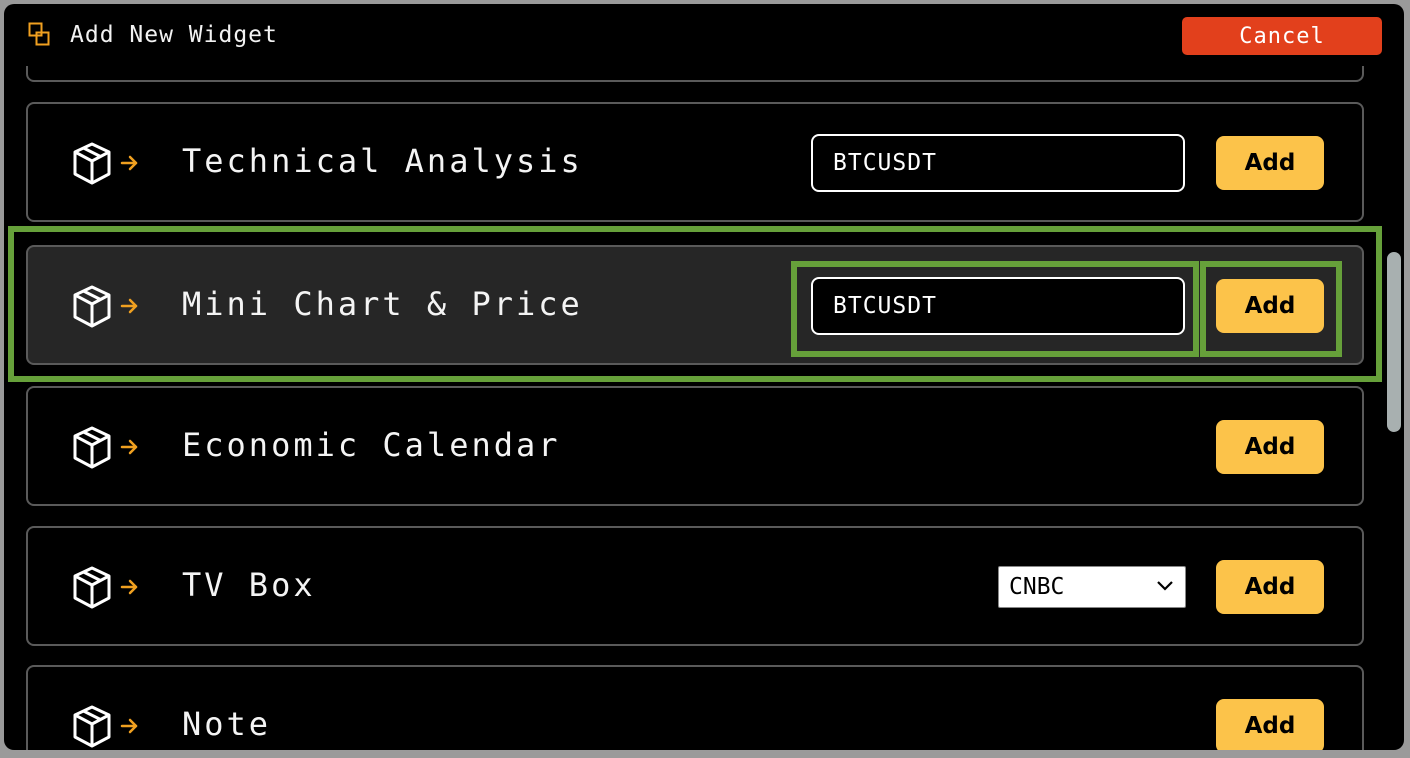 This screenshot has width=1410, height=758. Describe the element at coordinates (227, 724) in the screenshot. I see `widget-title: Note` at that location.